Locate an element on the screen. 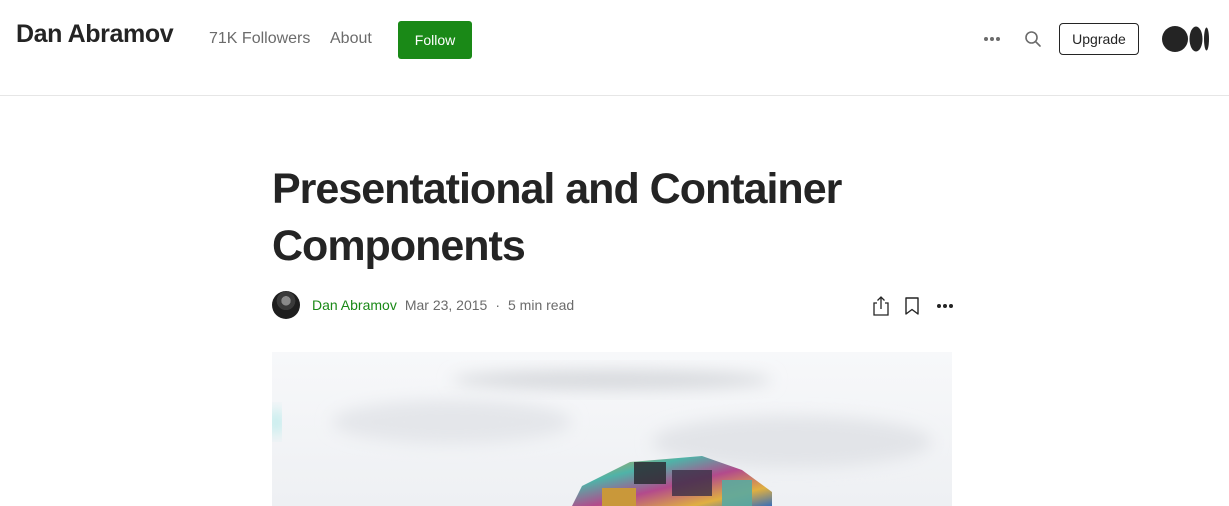 The height and width of the screenshot is (506, 1229). share-icon is located at coordinates (881, 306).